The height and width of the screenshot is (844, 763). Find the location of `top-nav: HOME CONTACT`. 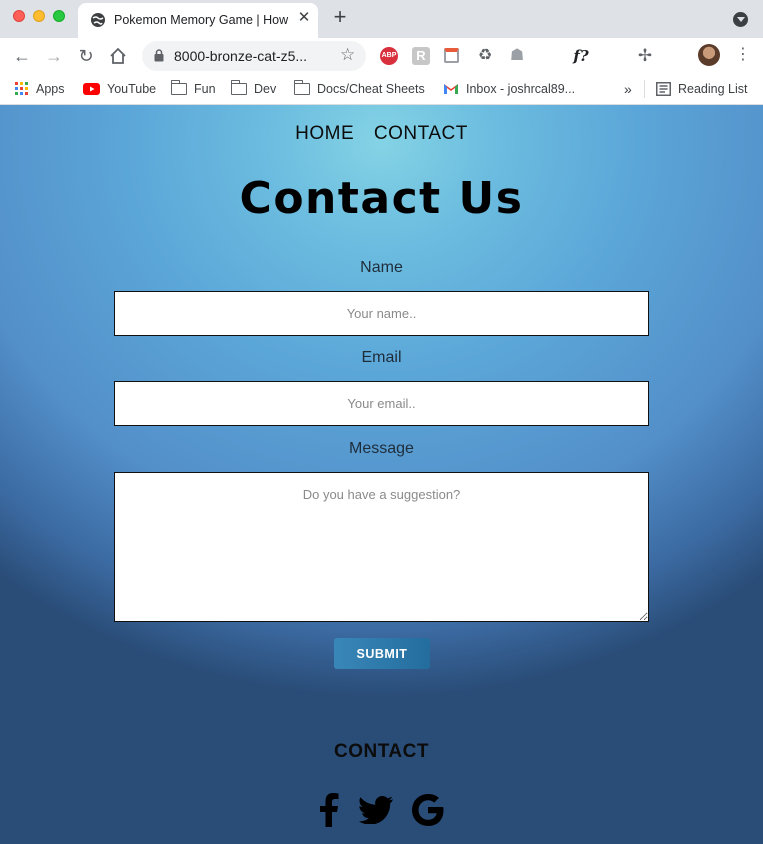

top-nav: HOME CONTACT is located at coordinates (381, 134).